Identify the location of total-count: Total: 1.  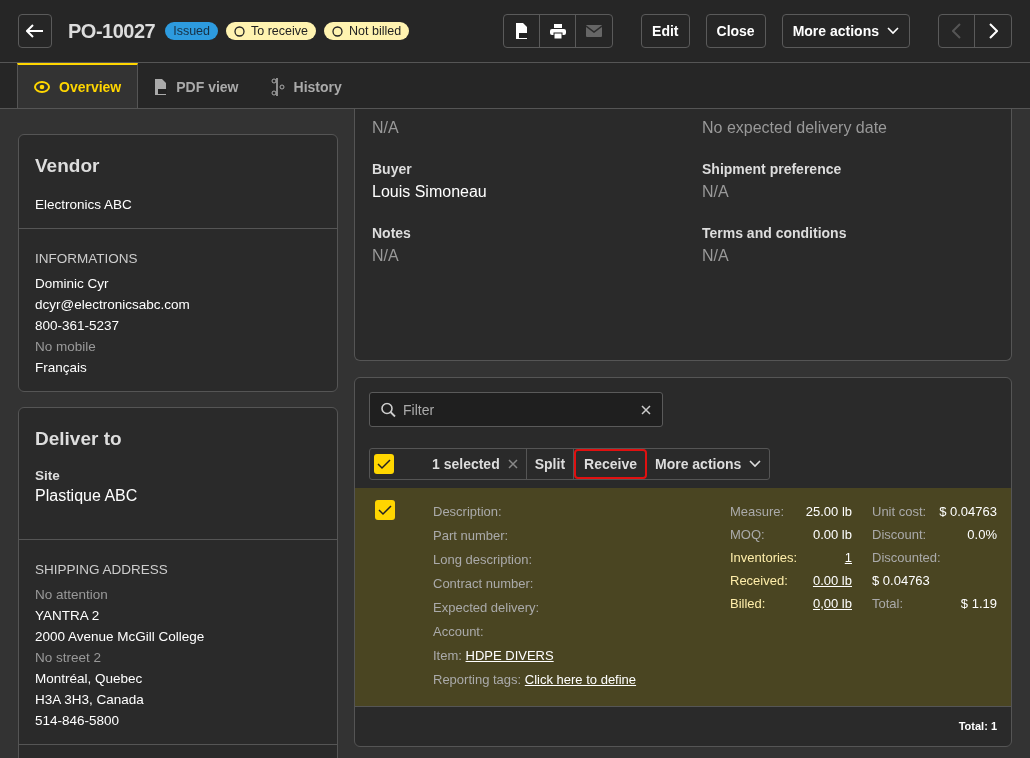
(977, 726).